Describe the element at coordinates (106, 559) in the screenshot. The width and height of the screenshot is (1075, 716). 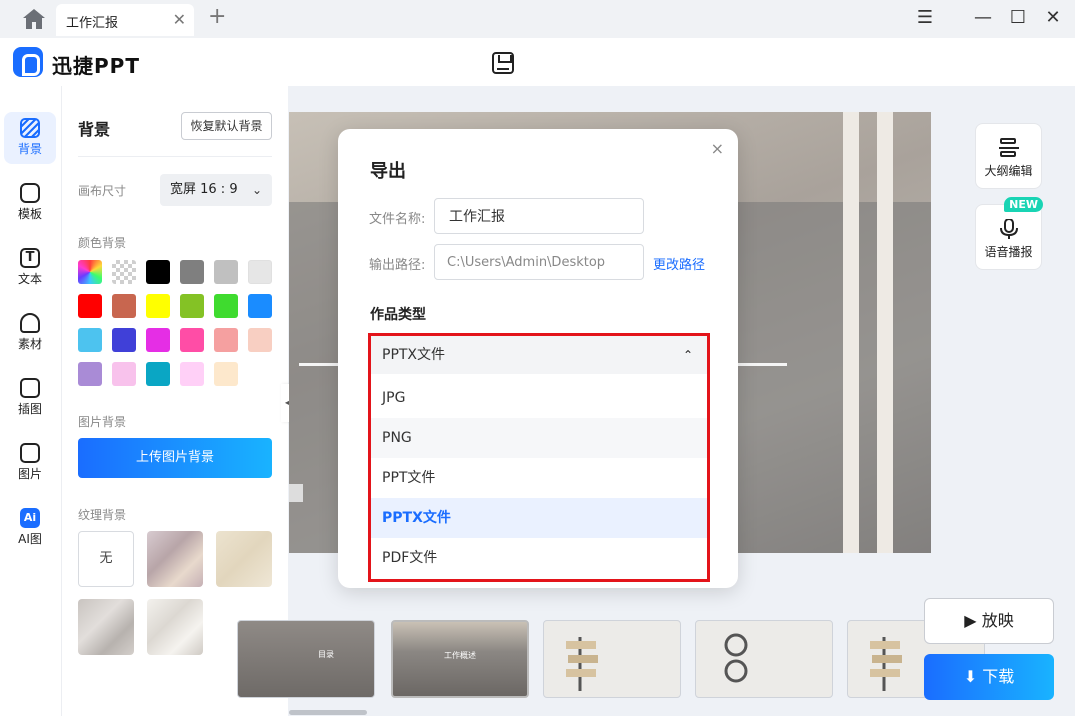
I see `texture-none-option: 无` at that location.